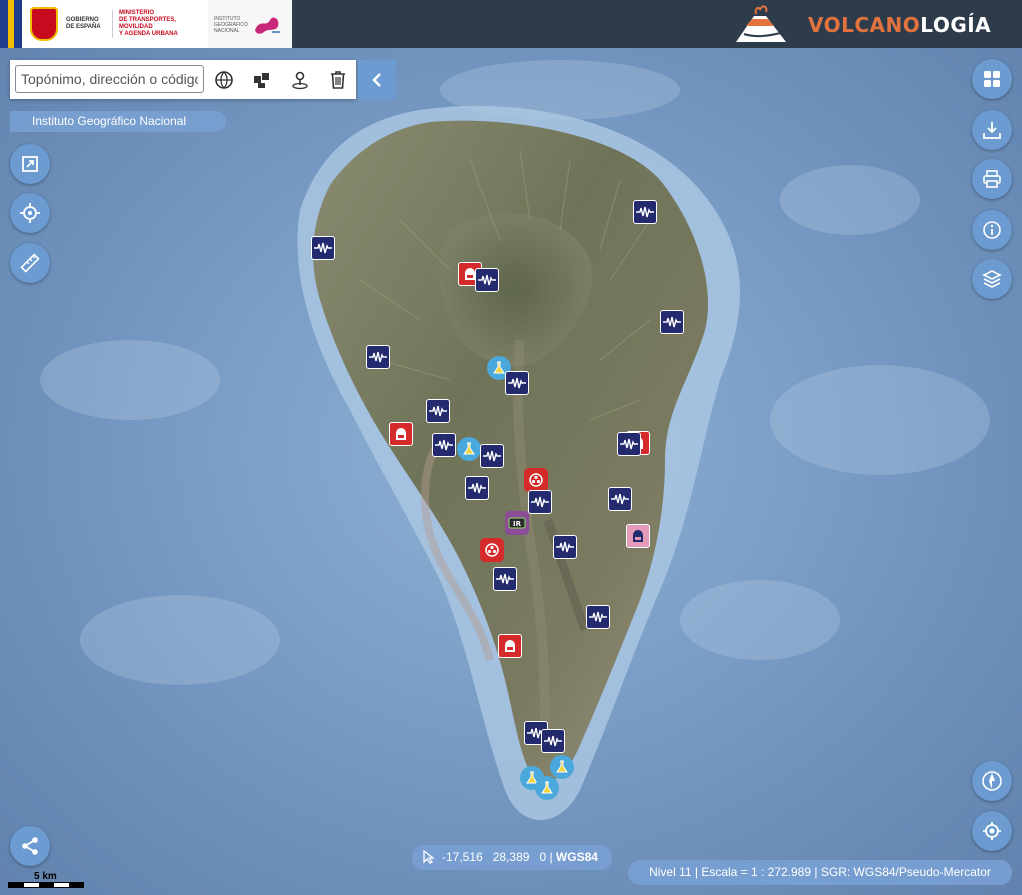 The image size is (1022, 895). What do you see at coordinates (45, 876) in the screenshot?
I see `scale-bar-label: 5 km` at bounding box center [45, 876].